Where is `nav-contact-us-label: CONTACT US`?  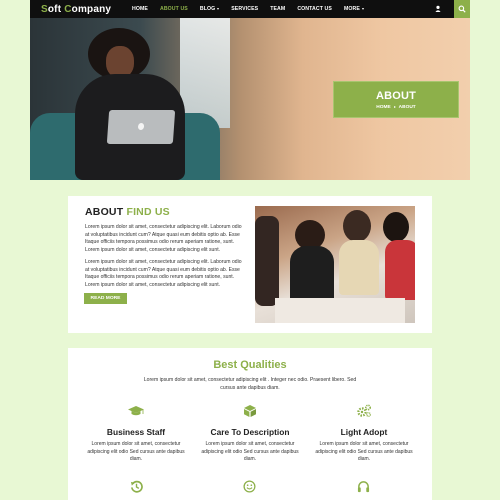
nav-contact-us-label: CONTACT US is located at coordinates (314, 9).